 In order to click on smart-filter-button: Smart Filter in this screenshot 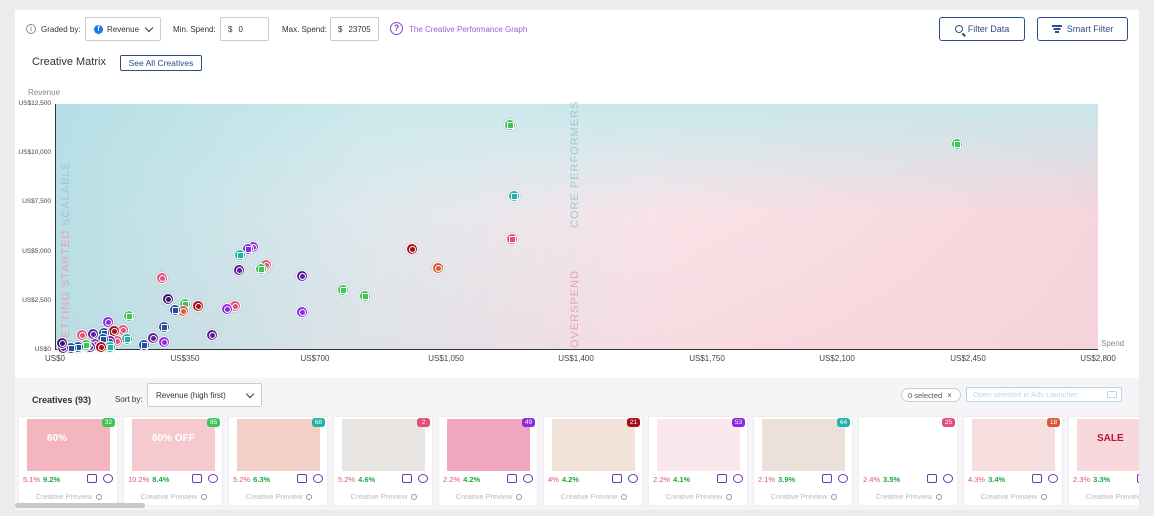, I will do `click(1082, 29)`.